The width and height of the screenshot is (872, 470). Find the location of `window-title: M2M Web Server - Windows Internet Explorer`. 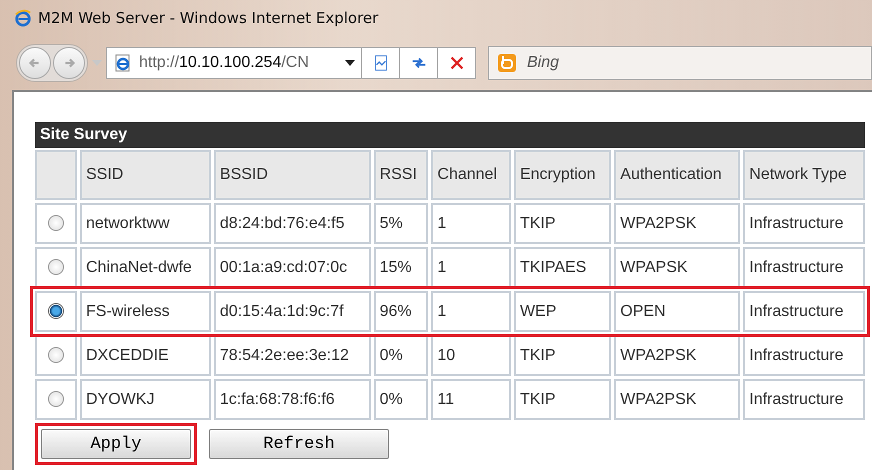

window-title: M2M Web Server - Windows Internet Explorer is located at coordinates (208, 18).